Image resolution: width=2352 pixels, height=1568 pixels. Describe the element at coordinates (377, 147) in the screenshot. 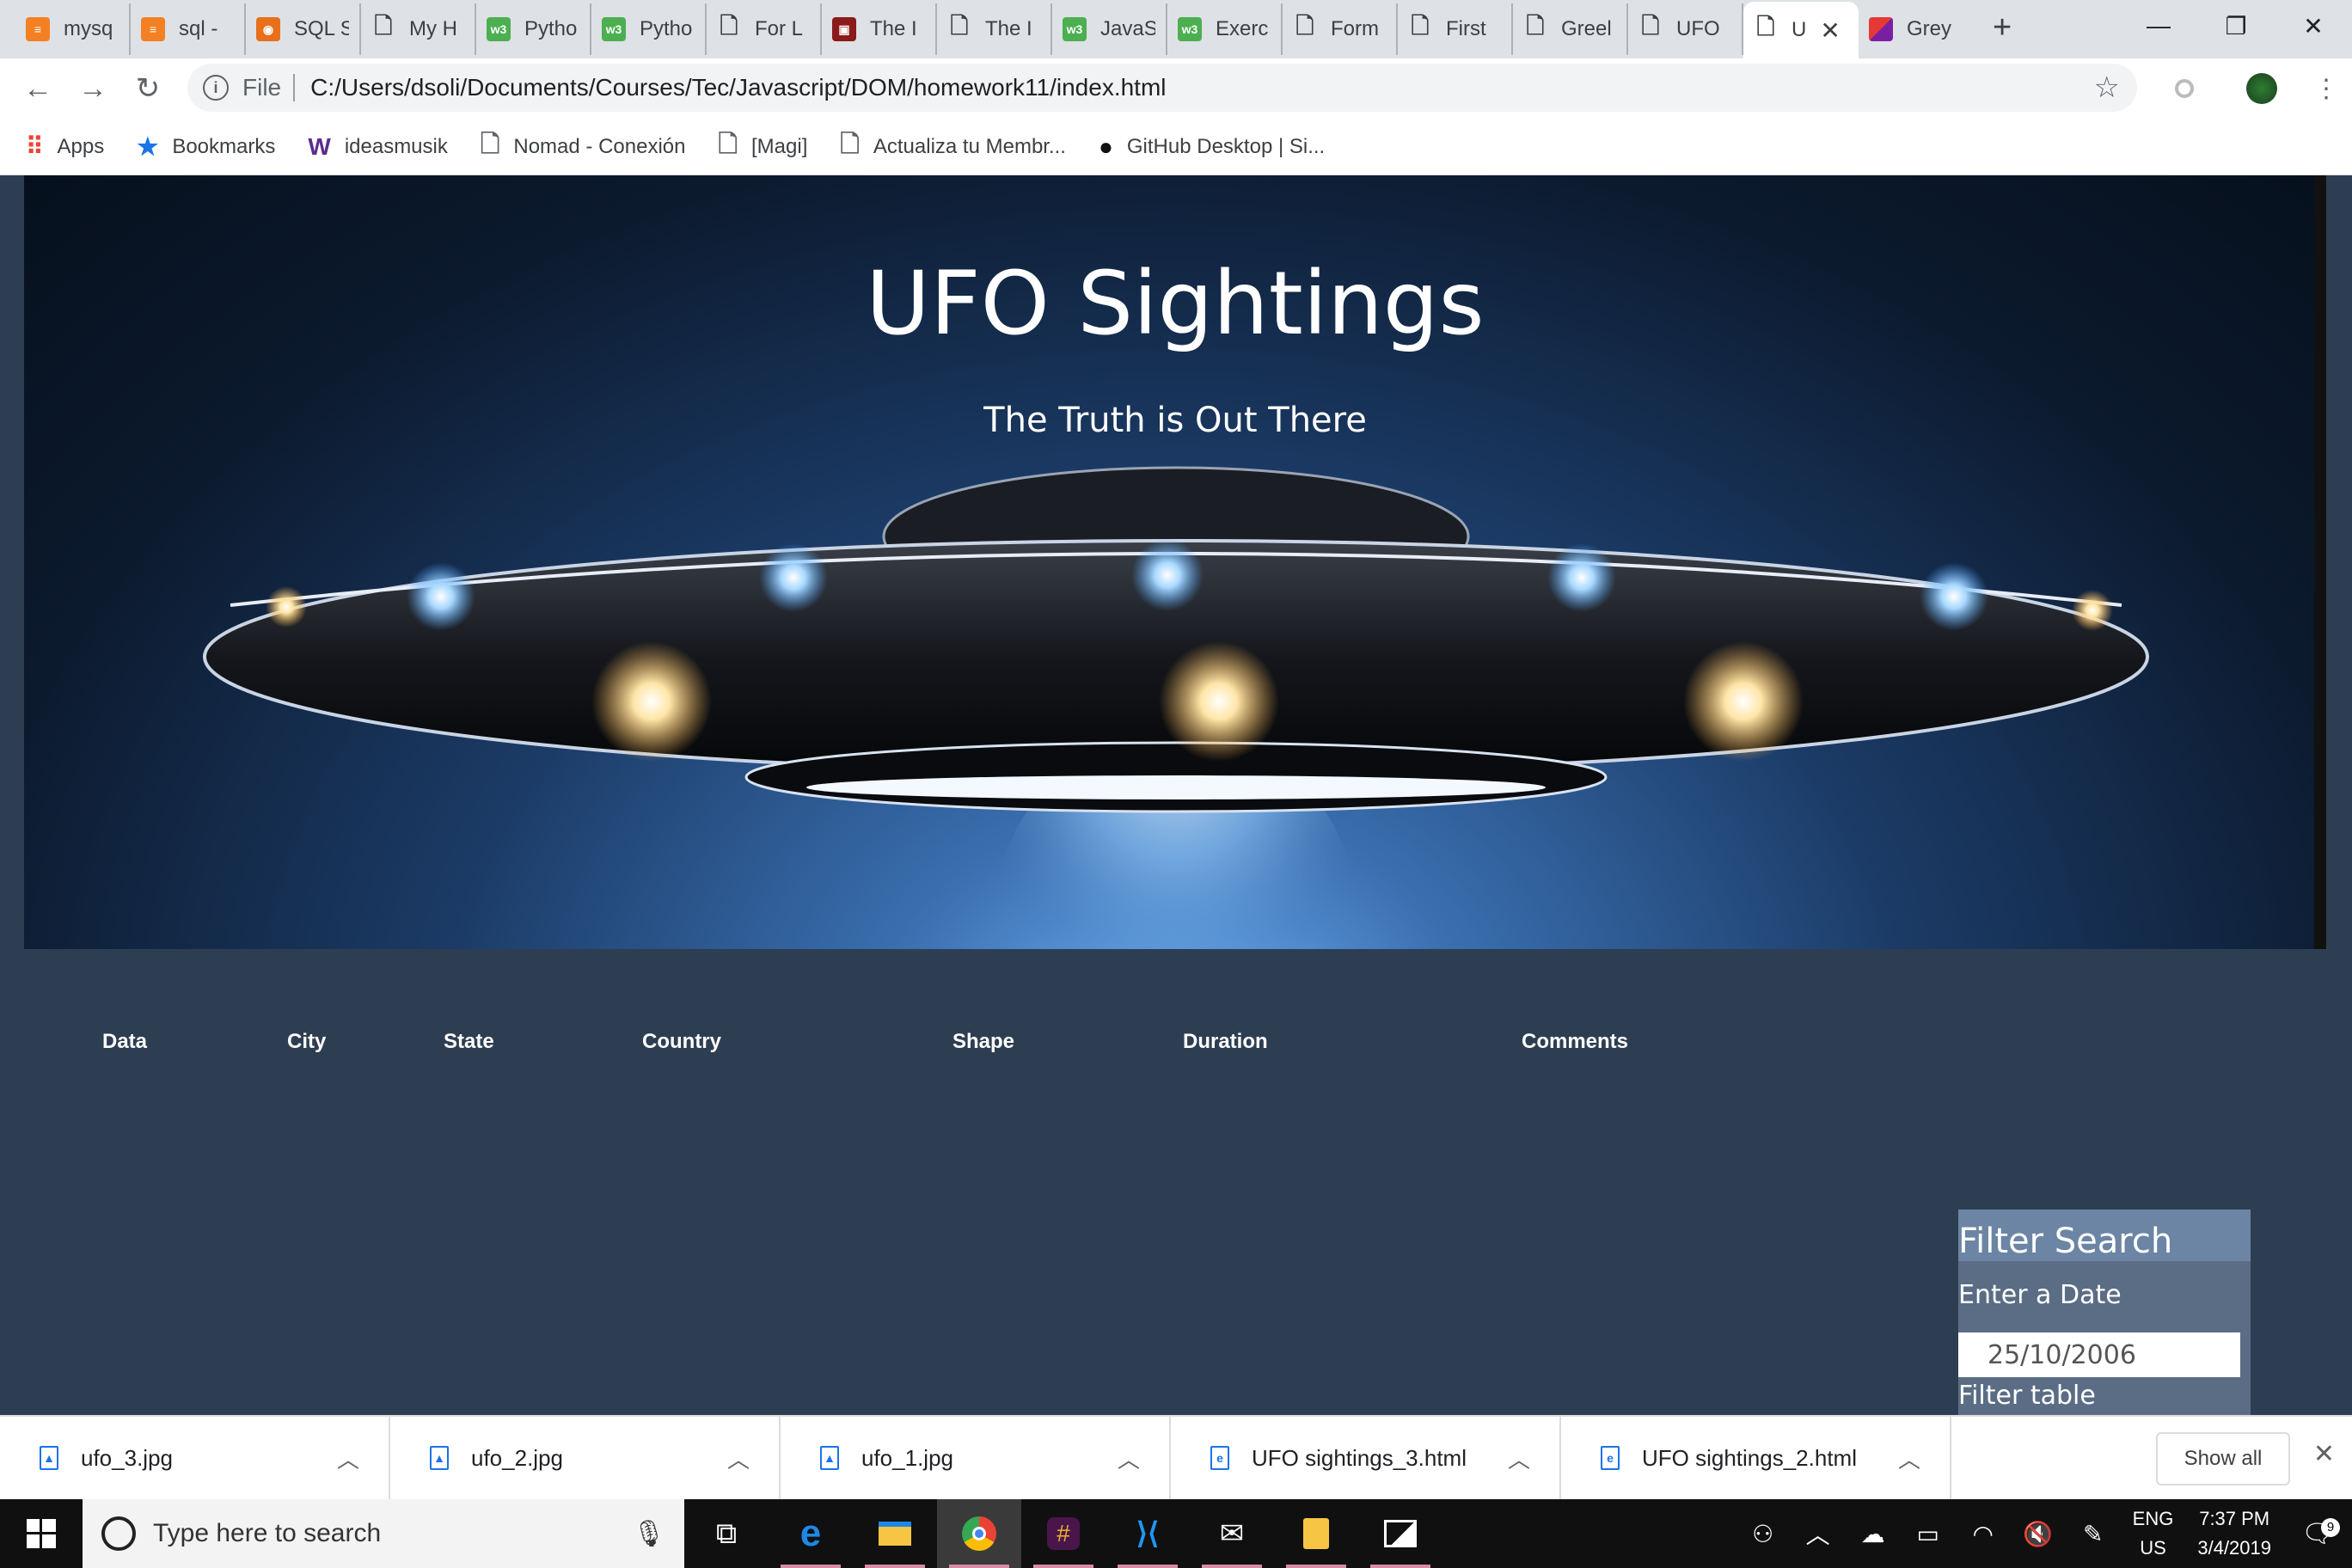

I see `bookmark-item: Wideasmusik` at that location.